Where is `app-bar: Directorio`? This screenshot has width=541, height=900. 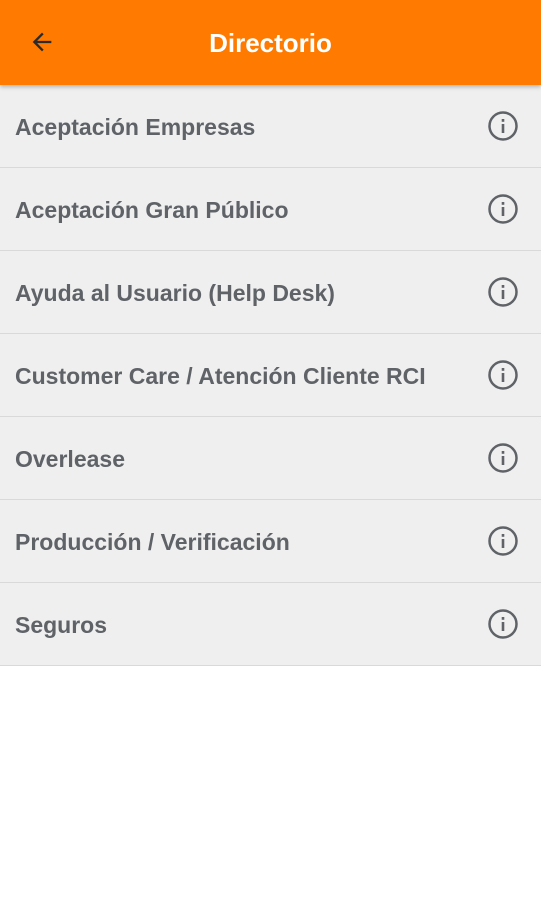
app-bar: Directorio is located at coordinates (270, 42).